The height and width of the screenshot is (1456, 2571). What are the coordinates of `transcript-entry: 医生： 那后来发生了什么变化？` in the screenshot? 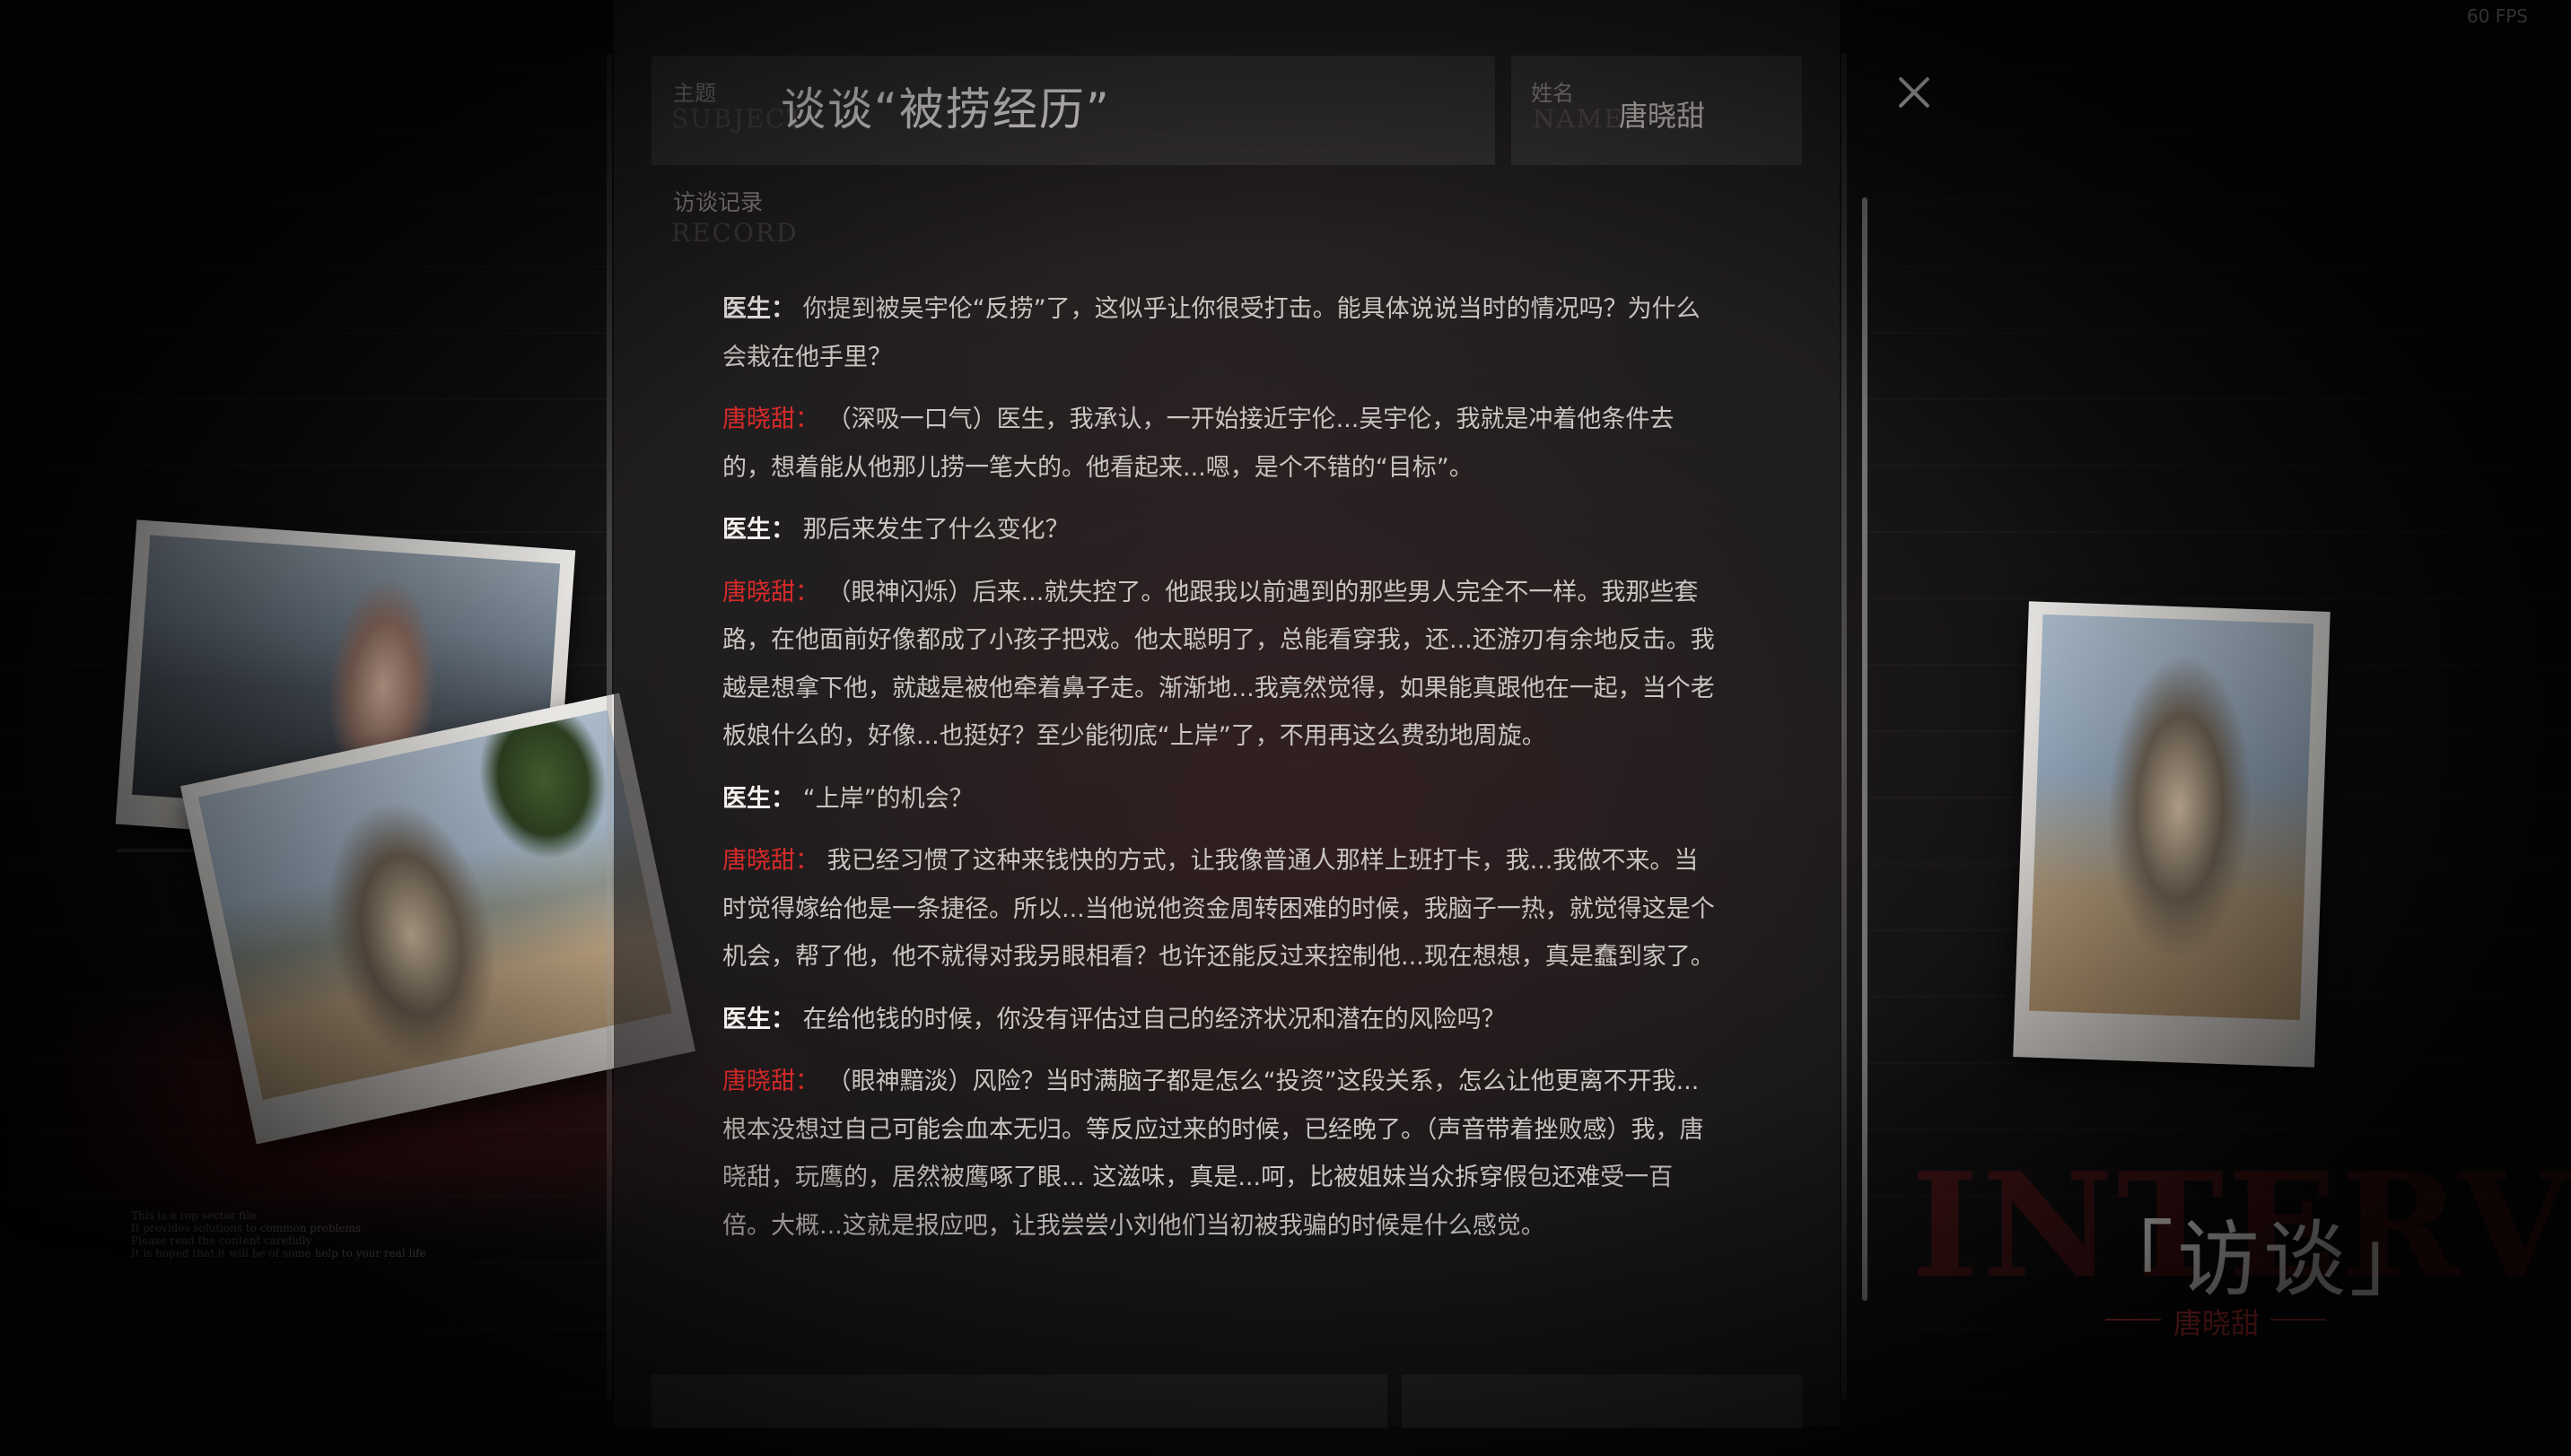 It's located at (1220, 530).